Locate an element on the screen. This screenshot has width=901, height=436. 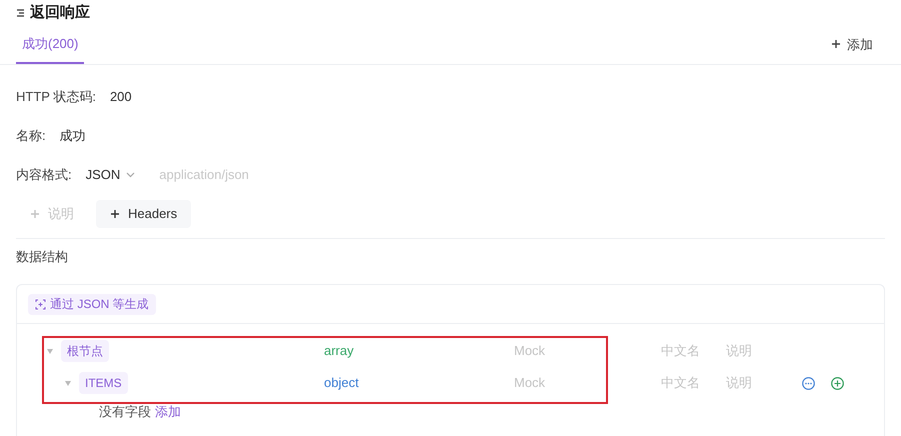
add-field-link: 添加 is located at coordinates (168, 412).